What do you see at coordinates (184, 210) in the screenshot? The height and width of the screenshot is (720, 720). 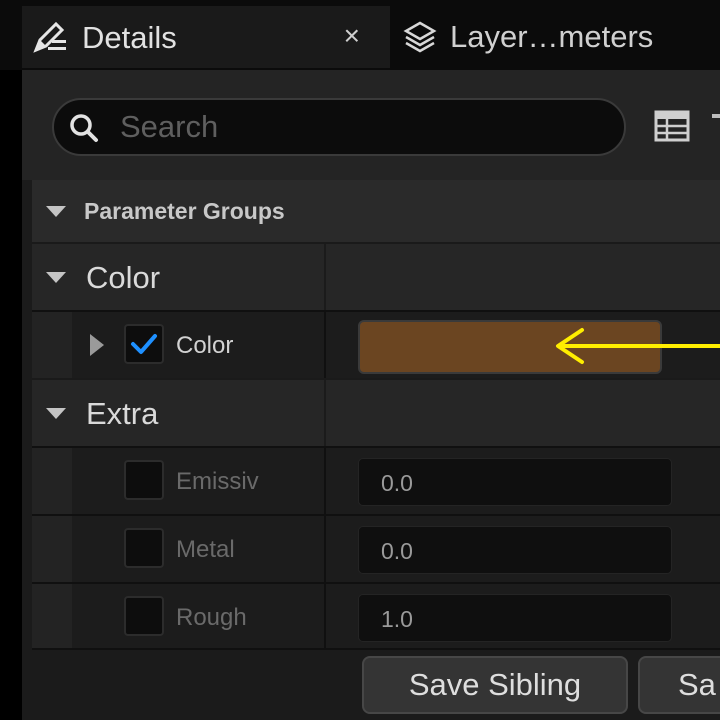 I see `parameter-groups-label: Parameter Groups` at bounding box center [184, 210].